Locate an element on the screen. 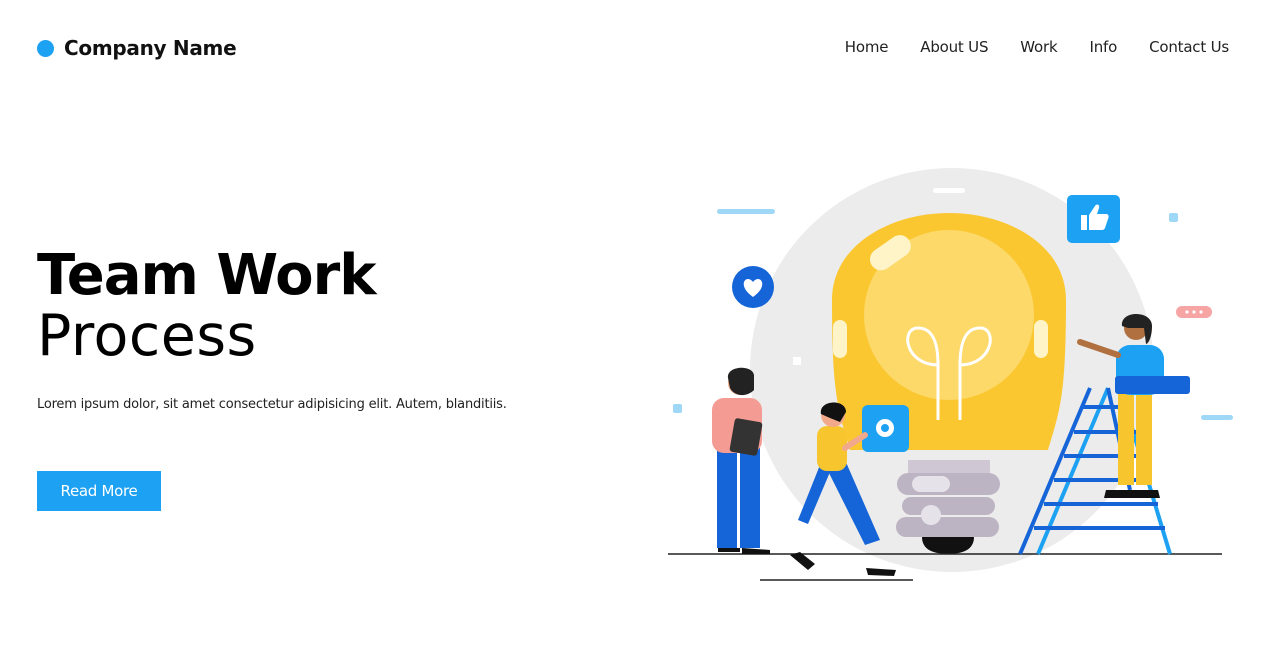 The height and width of the screenshot is (646, 1280). nav-work: Work is located at coordinates (1038, 47).